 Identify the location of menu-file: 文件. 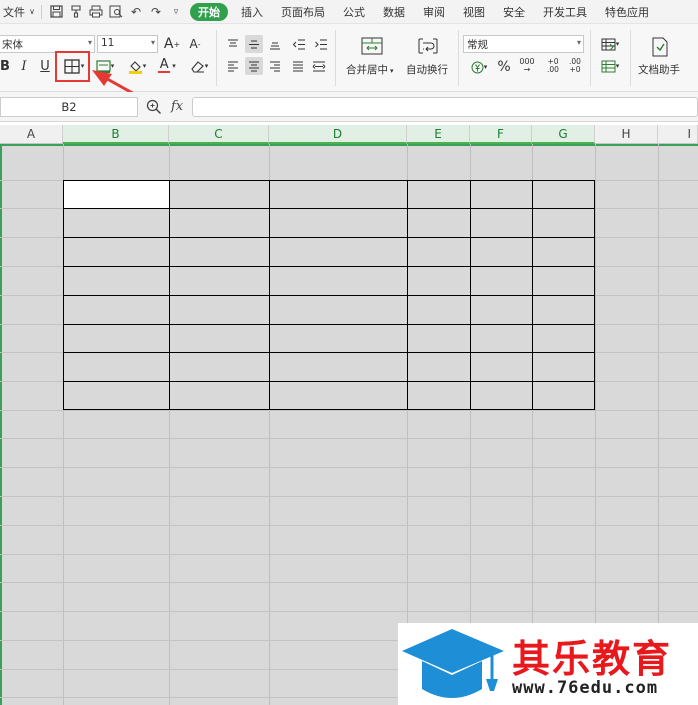
(13, 12).